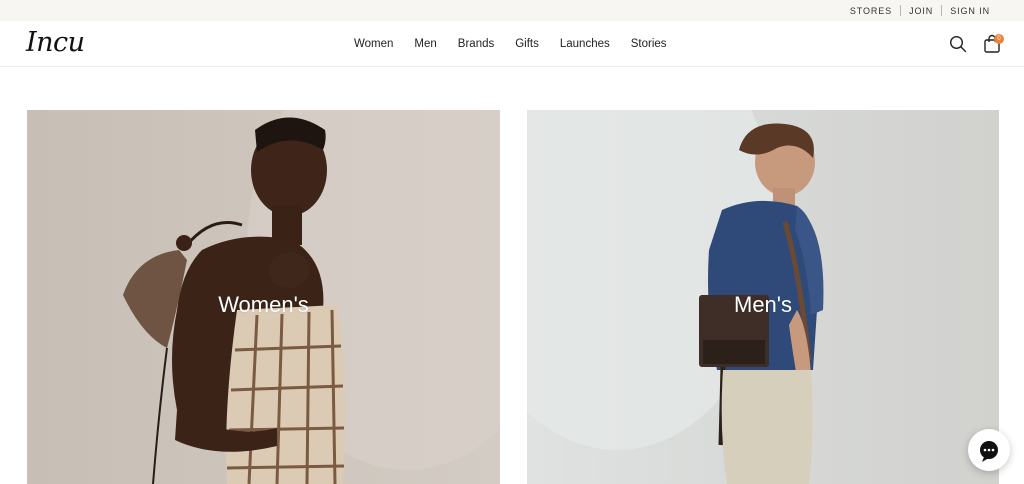 The height and width of the screenshot is (484, 1024). I want to click on nav-item-brands: Brands, so click(476, 44).